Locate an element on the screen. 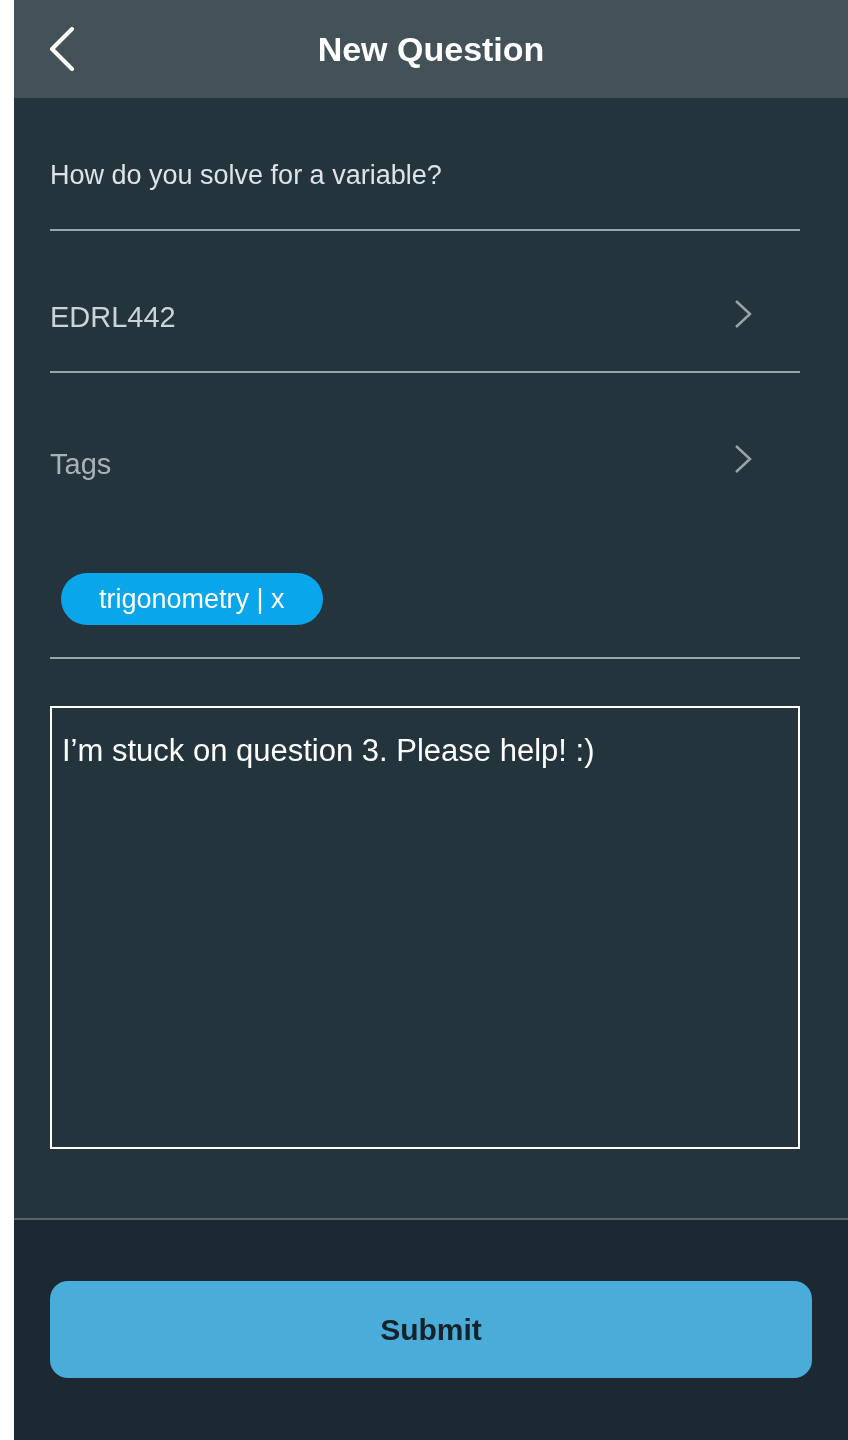  tags-selector: Tags is located at coordinates (425, 430).